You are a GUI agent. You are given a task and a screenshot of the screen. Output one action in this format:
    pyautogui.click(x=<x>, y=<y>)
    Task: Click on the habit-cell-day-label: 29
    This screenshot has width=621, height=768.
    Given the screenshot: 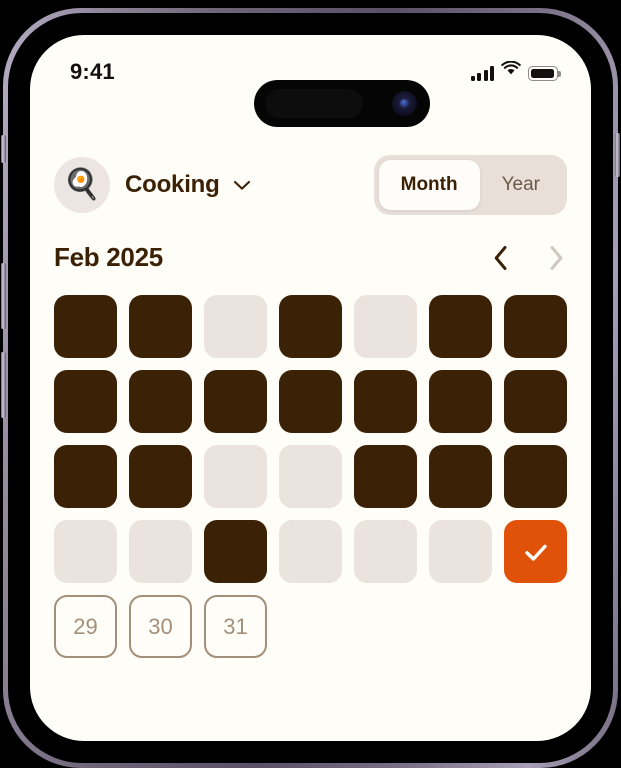 What is the action you would take?
    pyautogui.click(x=85, y=626)
    